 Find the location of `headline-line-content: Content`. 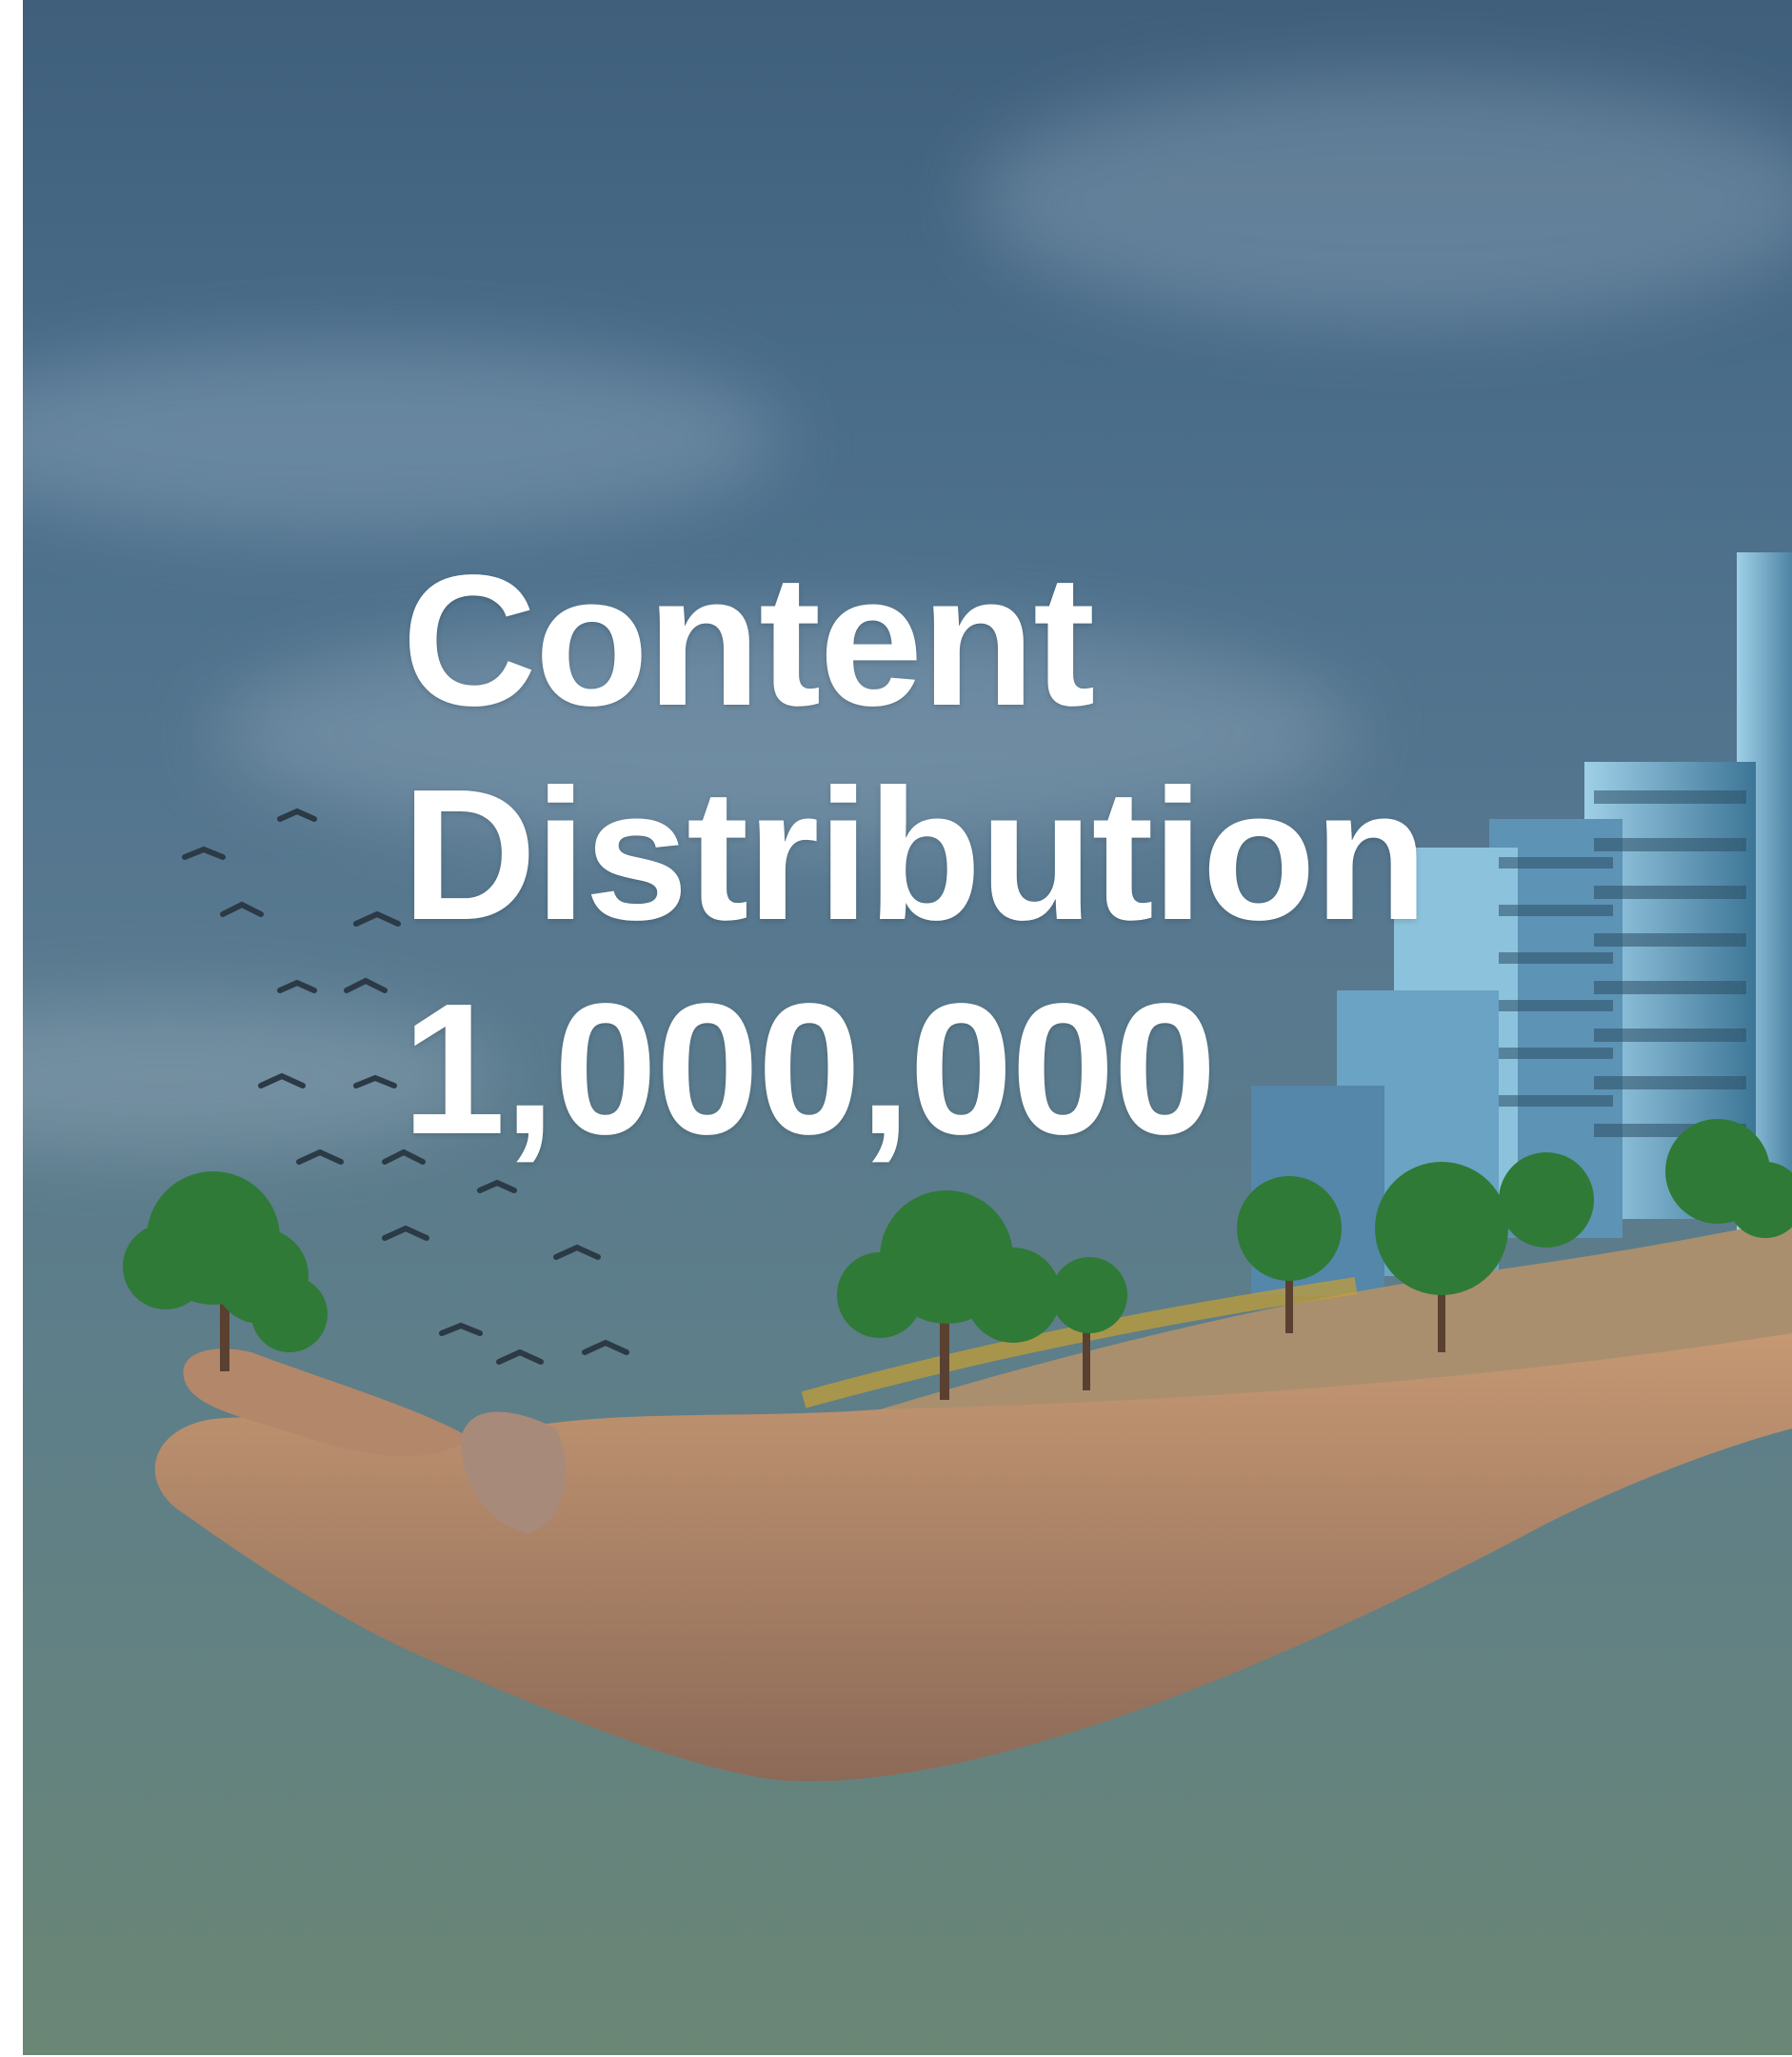

headline-line-content: Content is located at coordinates (748, 640).